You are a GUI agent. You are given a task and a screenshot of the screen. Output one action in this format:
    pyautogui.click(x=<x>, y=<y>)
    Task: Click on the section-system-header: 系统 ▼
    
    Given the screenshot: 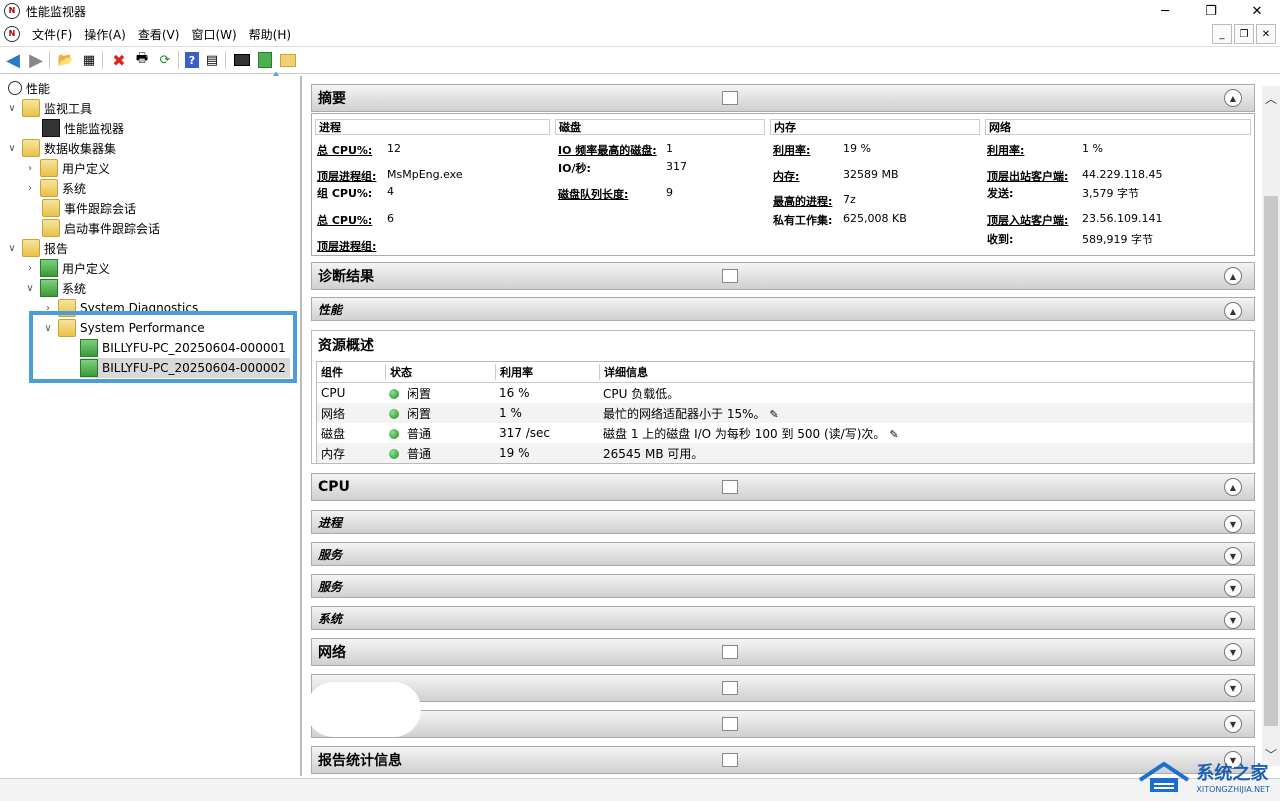 What is the action you would take?
    pyautogui.click(x=783, y=618)
    